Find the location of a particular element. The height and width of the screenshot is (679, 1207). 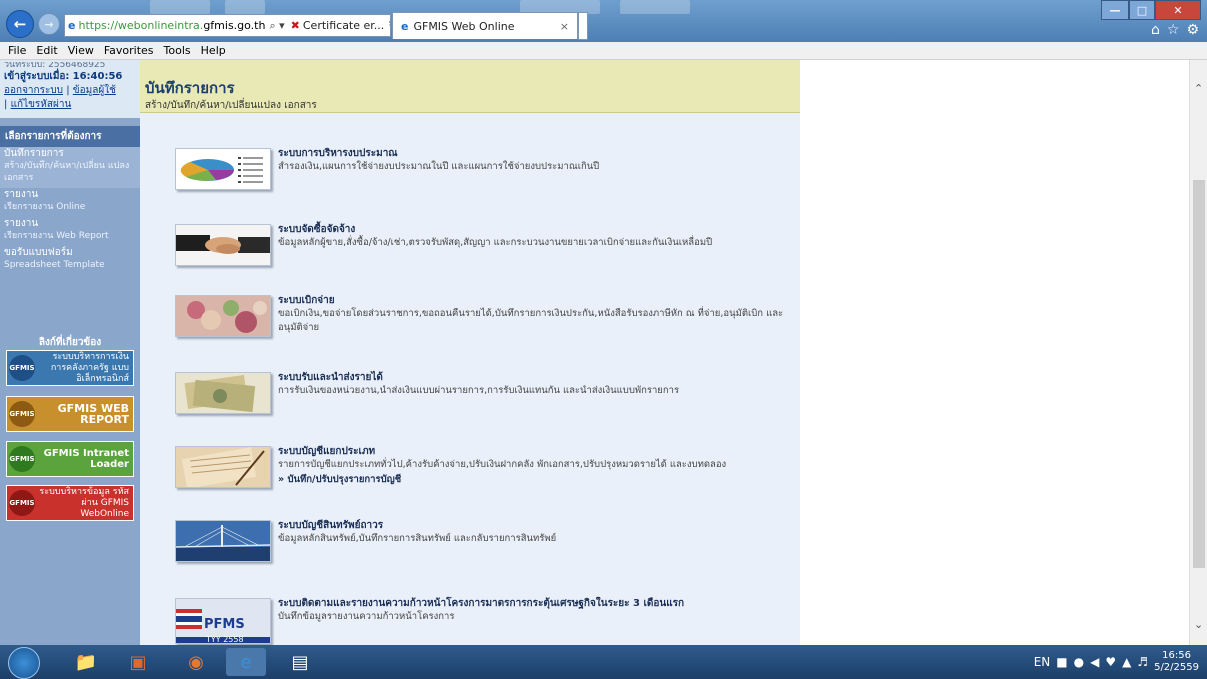

volume-icon: ♬ is located at coordinates (1142, 662).